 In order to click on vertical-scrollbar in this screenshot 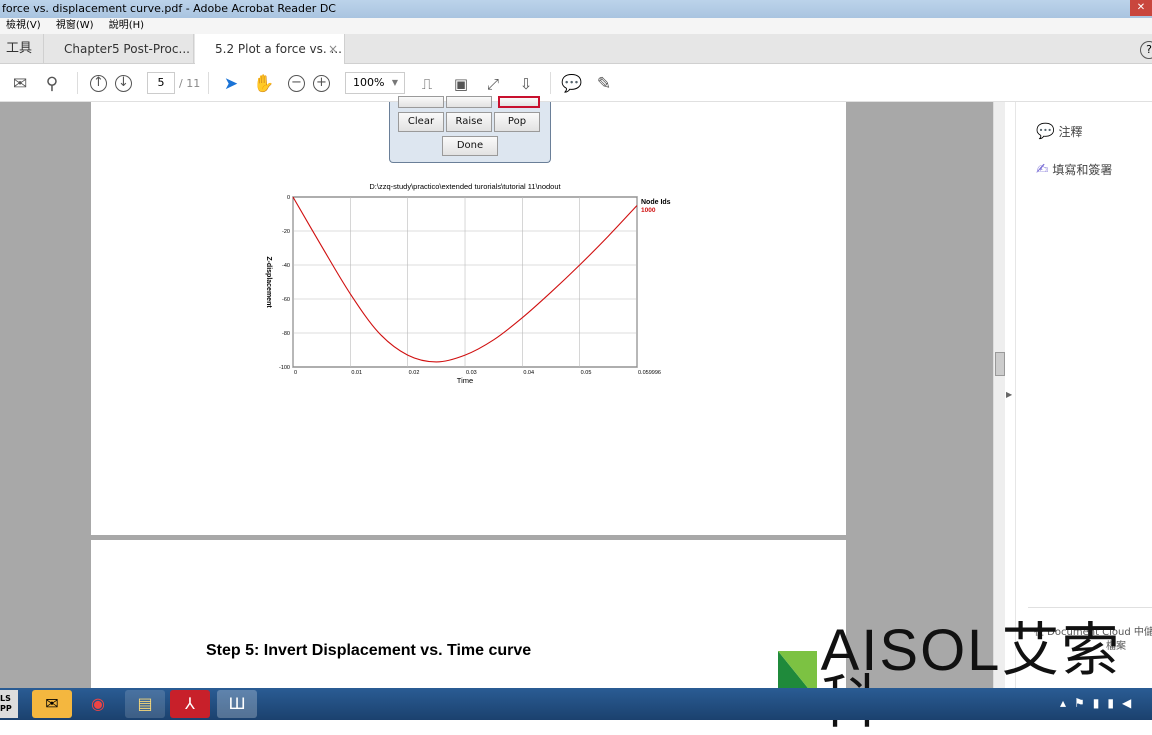, I will do `click(999, 395)`.